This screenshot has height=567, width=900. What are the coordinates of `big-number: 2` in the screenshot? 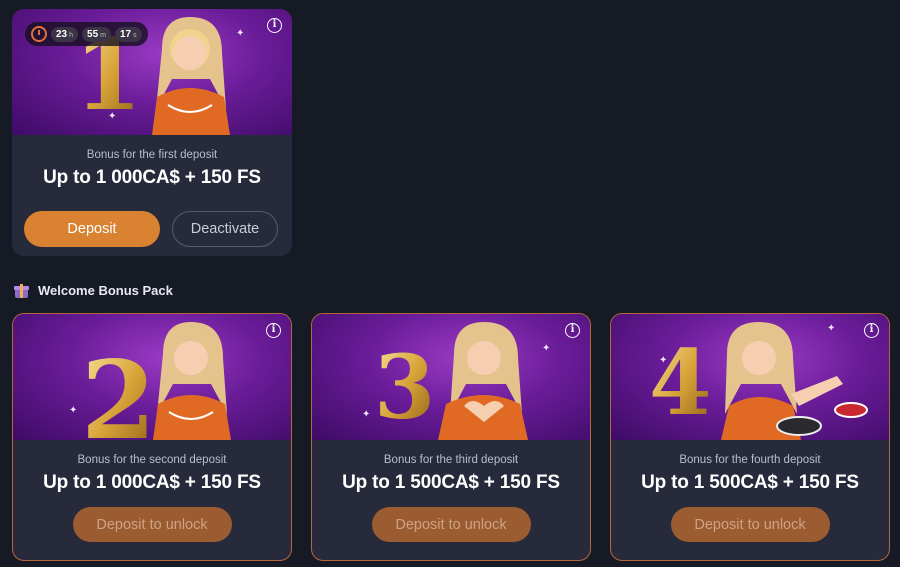 It's located at (118, 389).